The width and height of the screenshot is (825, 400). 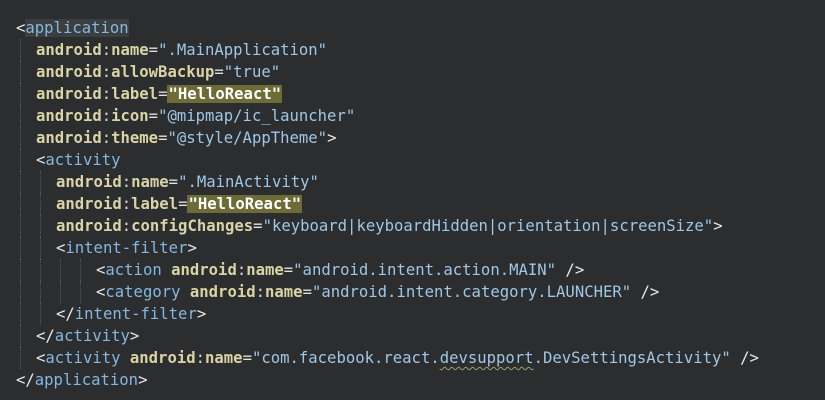 What do you see at coordinates (425, 270) in the screenshot?
I see `attr-value: "android.intent.action.MAIN"` at bounding box center [425, 270].